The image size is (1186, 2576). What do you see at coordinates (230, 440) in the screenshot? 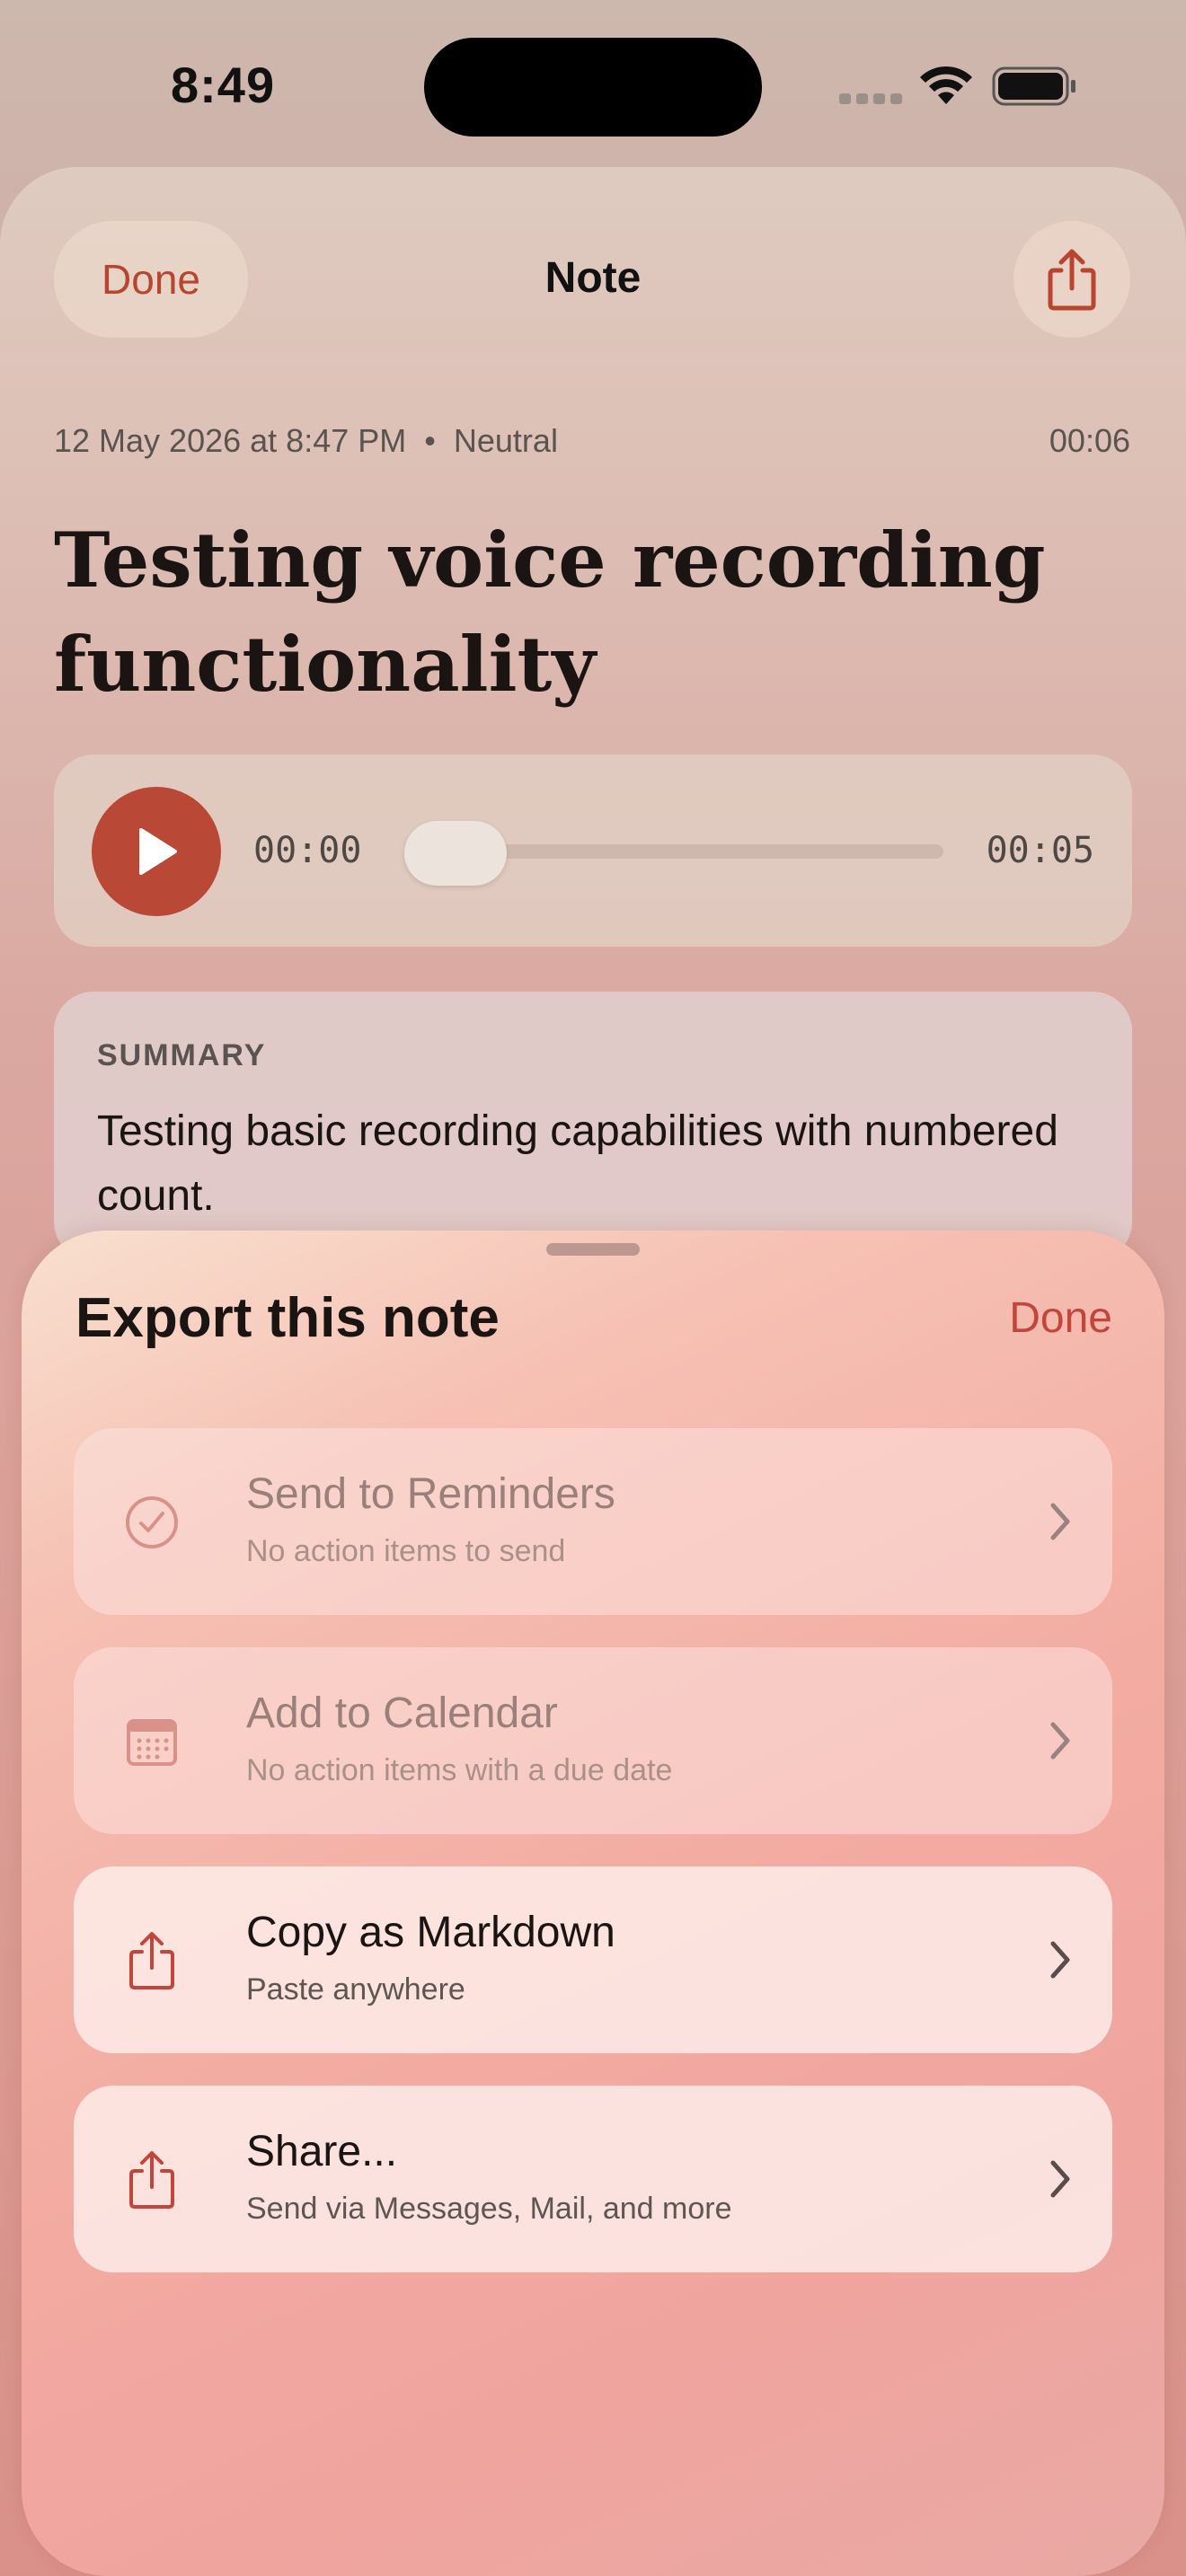
I see `note-date: 12 May 2026 at 8:47 PM` at bounding box center [230, 440].